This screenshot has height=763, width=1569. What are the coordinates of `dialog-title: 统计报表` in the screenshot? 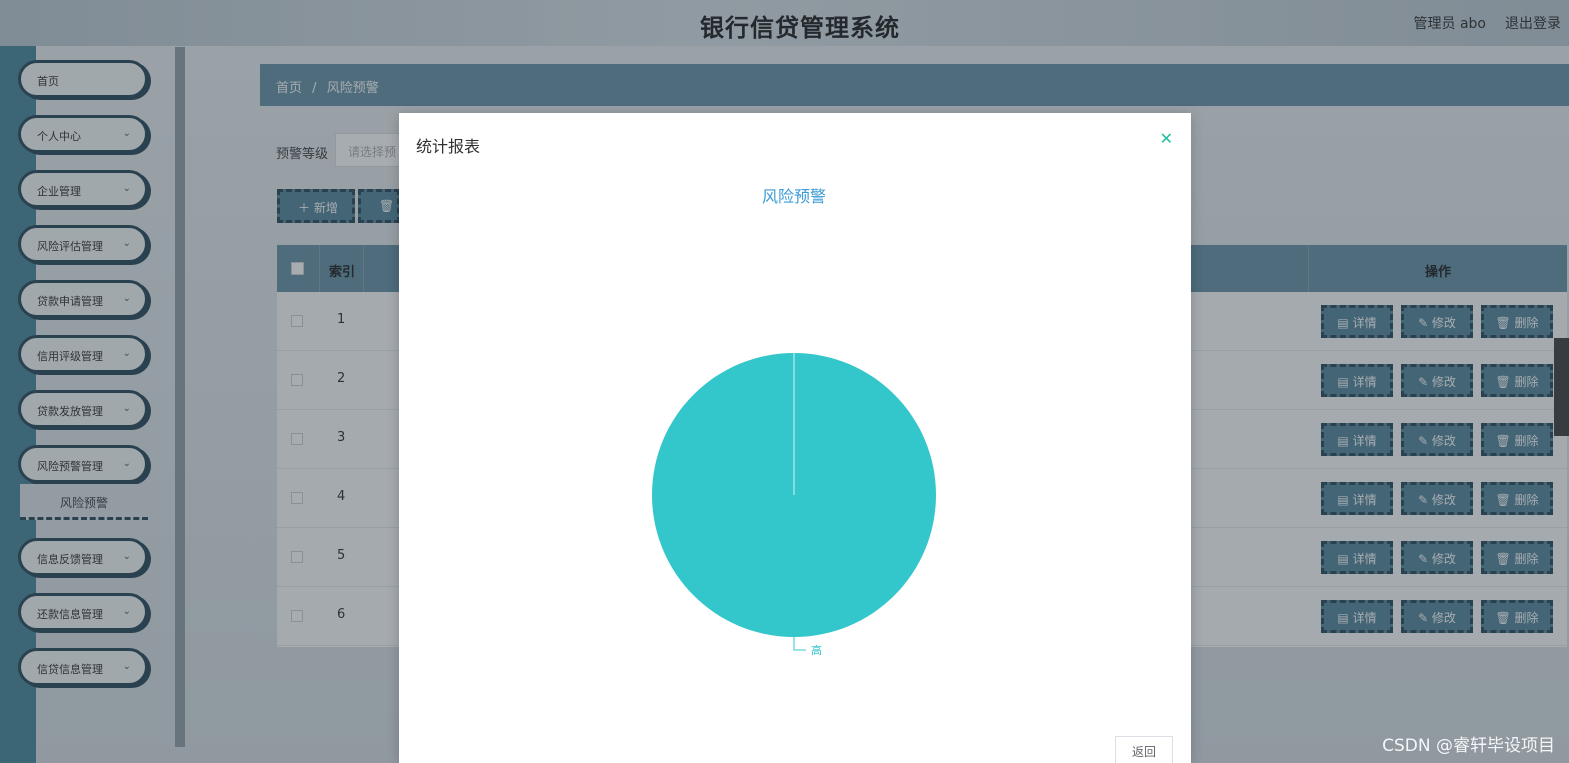 It's located at (448, 146).